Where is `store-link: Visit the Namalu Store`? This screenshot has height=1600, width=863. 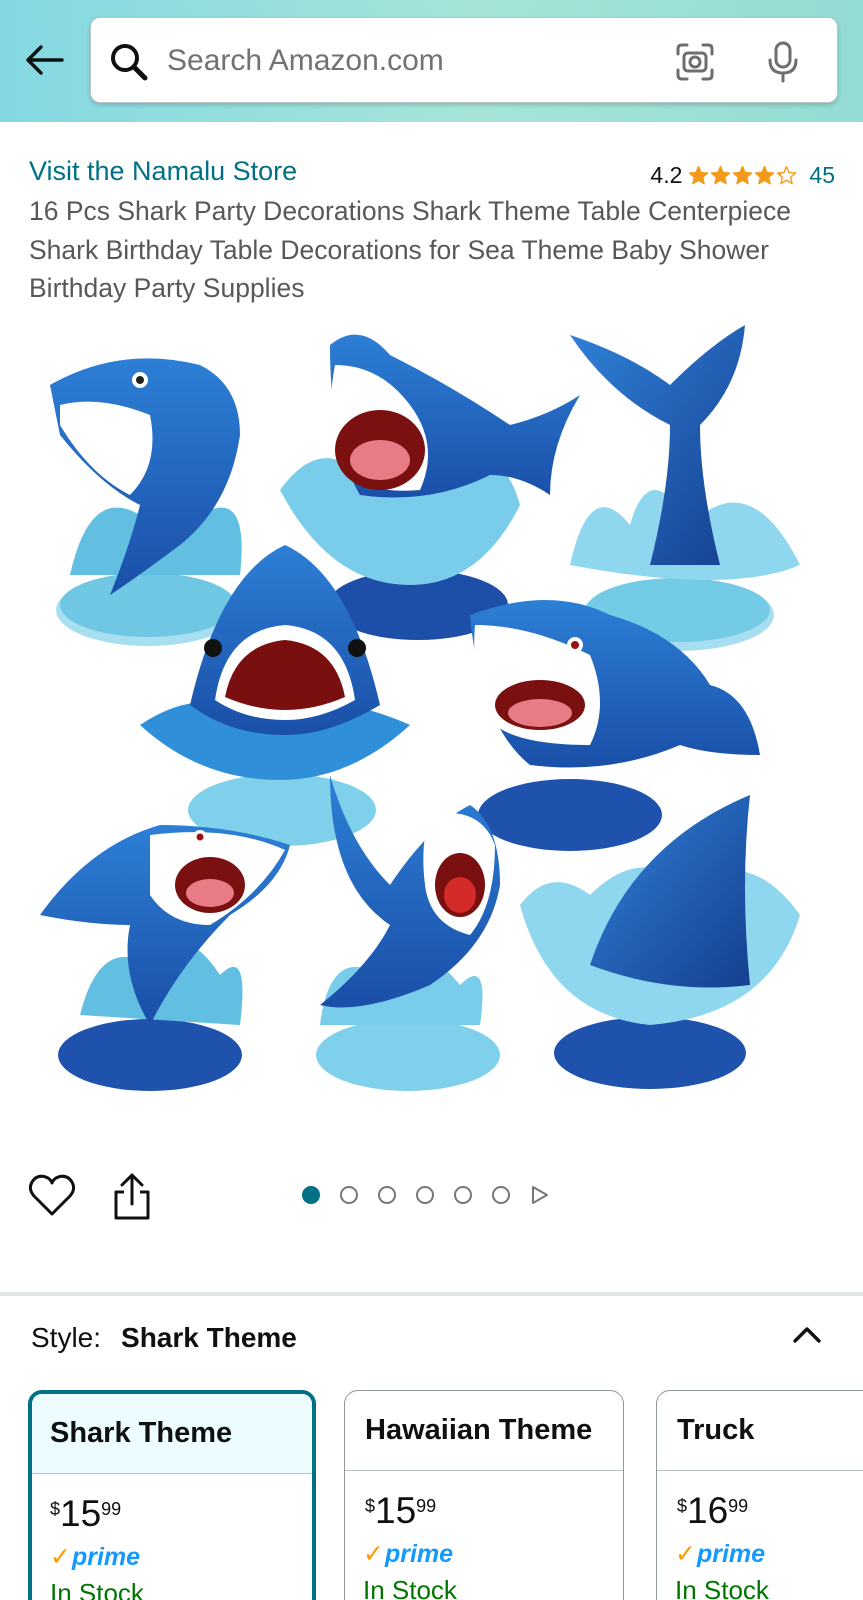 store-link: Visit the Namalu Store is located at coordinates (163, 171).